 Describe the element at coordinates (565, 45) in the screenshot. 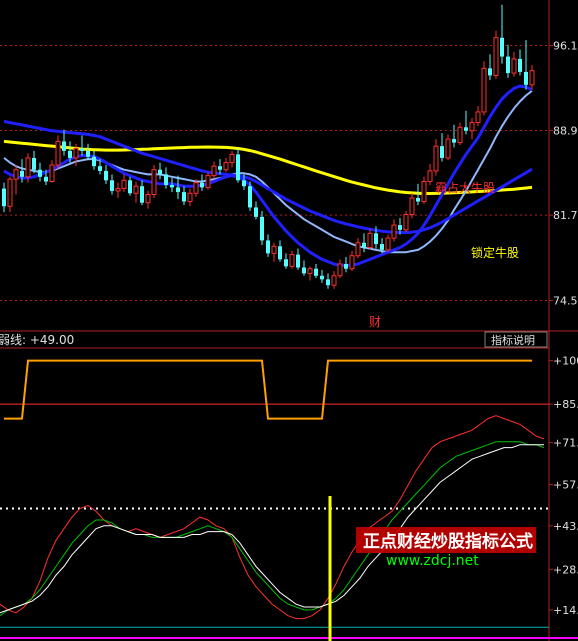

I see `price-tick-label: 96.14` at that location.